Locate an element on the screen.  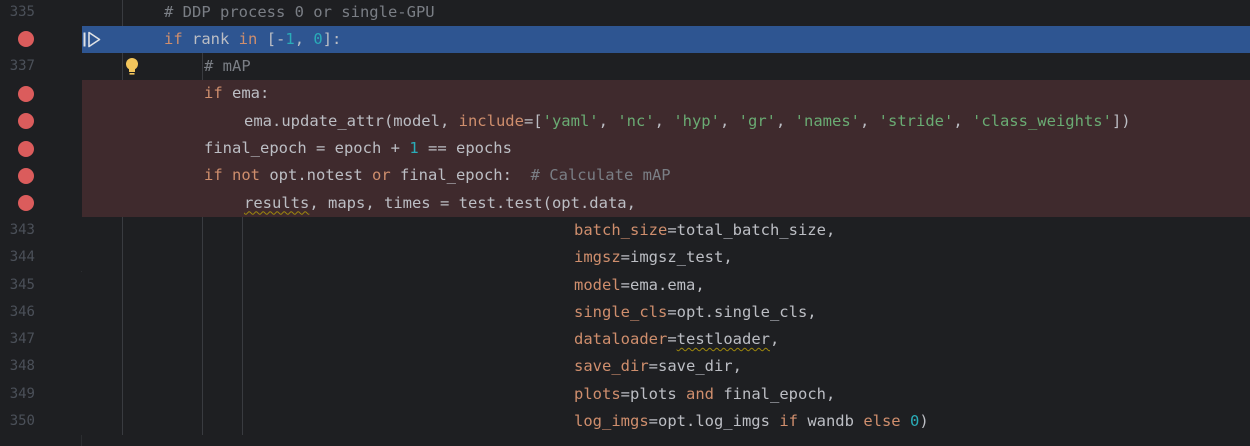
code-line: 345 model=ema.ema, is located at coordinates (625, 285).